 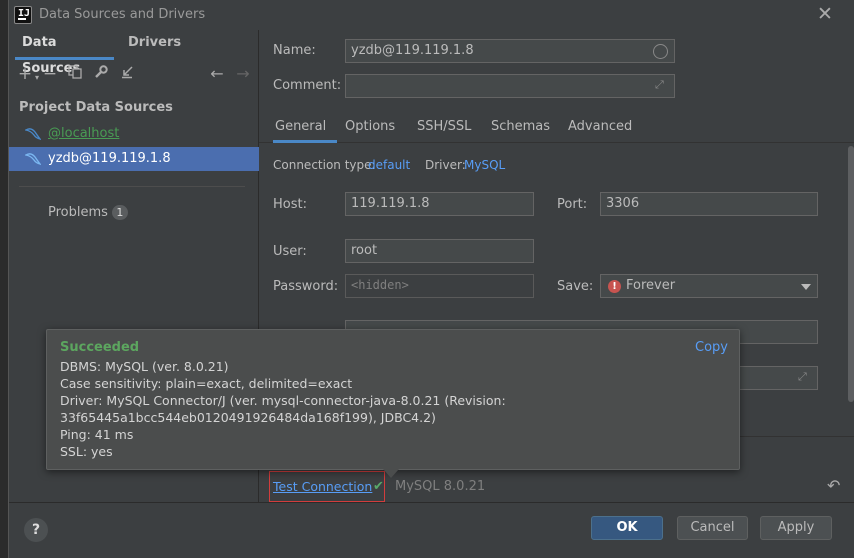 What do you see at coordinates (75, 74) in the screenshot?
I see `duplicate-icon` at bounding box center [75, 74].